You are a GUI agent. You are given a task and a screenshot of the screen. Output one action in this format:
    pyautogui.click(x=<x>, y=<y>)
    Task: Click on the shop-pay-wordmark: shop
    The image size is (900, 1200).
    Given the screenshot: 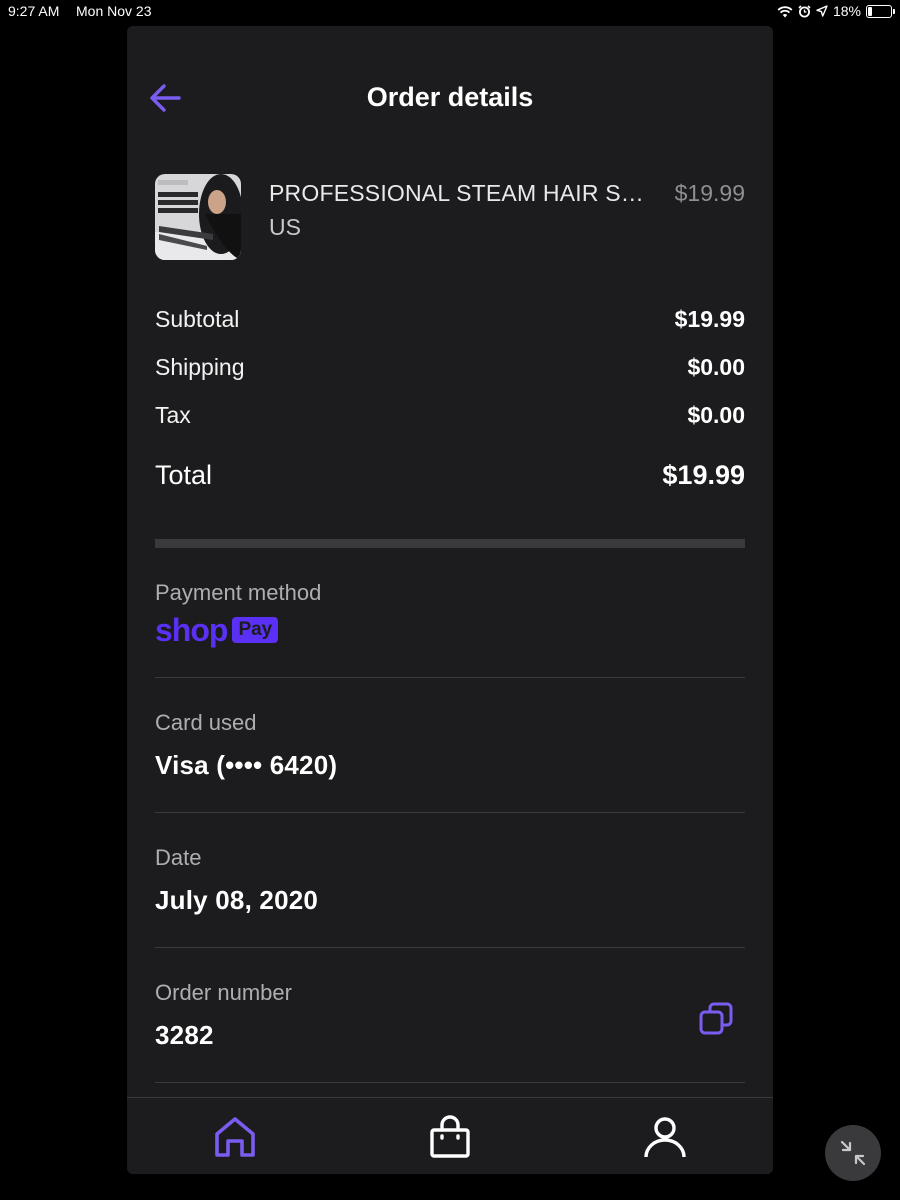 What is the action you would take?
    pyautogui.click(x=191, y=630)
    